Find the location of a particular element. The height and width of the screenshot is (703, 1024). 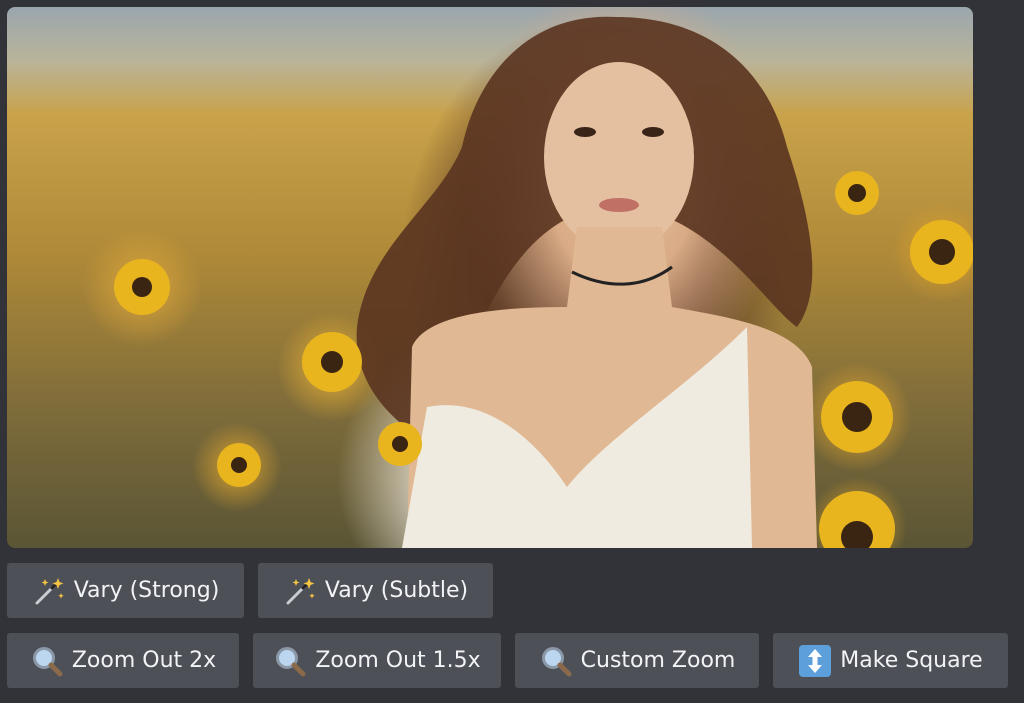

vary-strong-button: Vary (Strong) is located at coordinates (125, 590).